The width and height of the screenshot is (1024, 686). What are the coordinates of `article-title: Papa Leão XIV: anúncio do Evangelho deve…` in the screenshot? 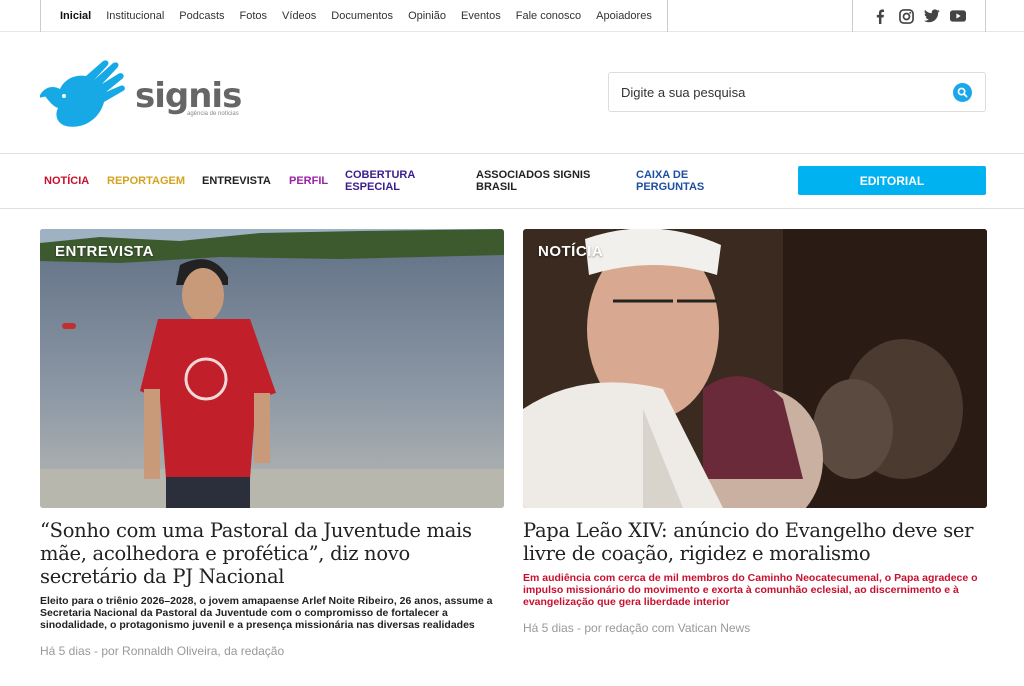 It's located at (755, 542).